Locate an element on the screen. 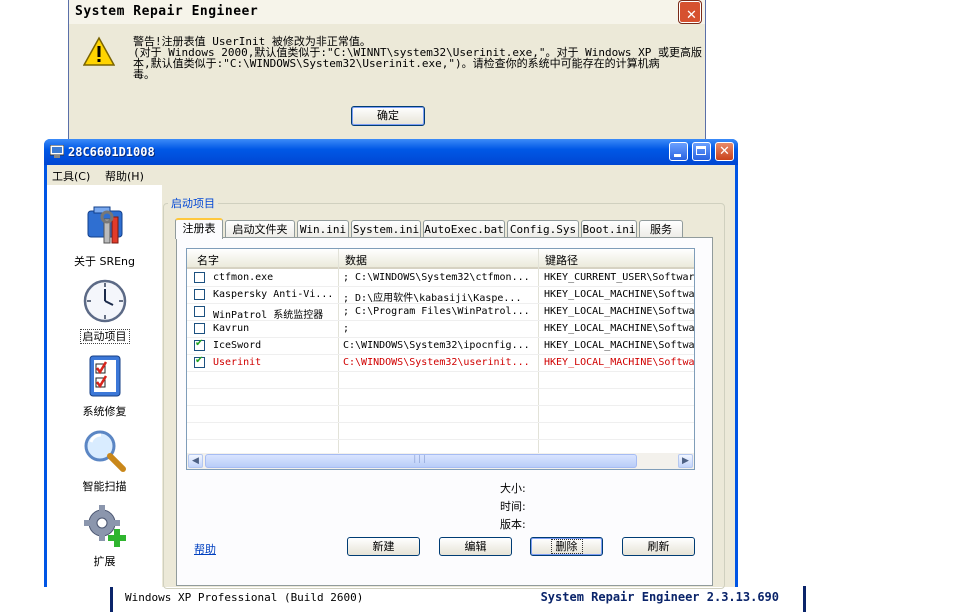 The width and height of the screenshot is (959, 612). minimize-icon is located at coordinates (678, 151).